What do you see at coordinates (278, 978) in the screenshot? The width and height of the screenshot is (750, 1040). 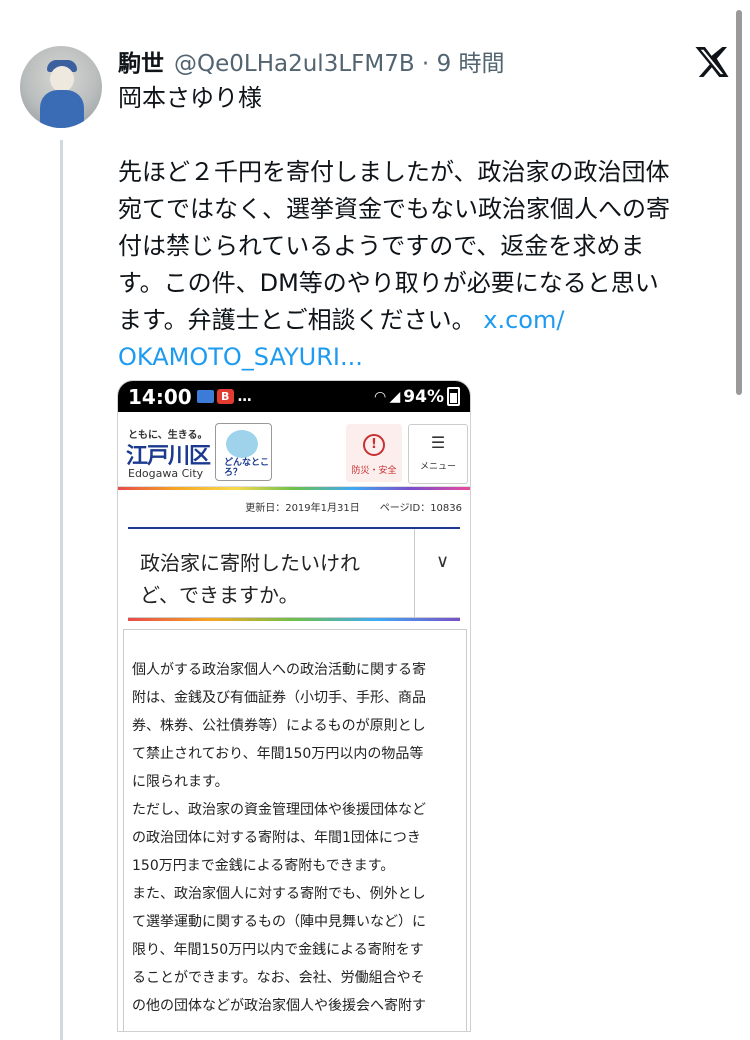 I see `answer-line: ることができます。なお、会社、労働組合やそ` at bounding box center [278, 978].